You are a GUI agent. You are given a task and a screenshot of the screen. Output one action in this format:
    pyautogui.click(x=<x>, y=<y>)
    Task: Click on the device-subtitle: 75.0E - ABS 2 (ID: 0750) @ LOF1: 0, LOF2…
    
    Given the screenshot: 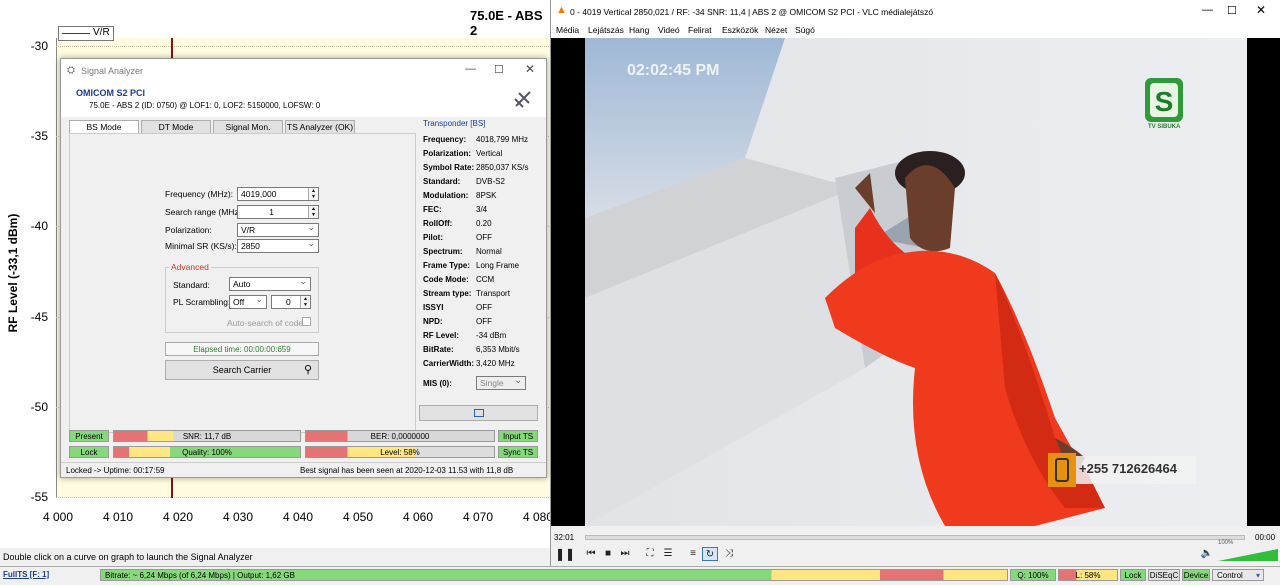 What is the action you would take?
    pyautogui.click(x=205, y=105)
    